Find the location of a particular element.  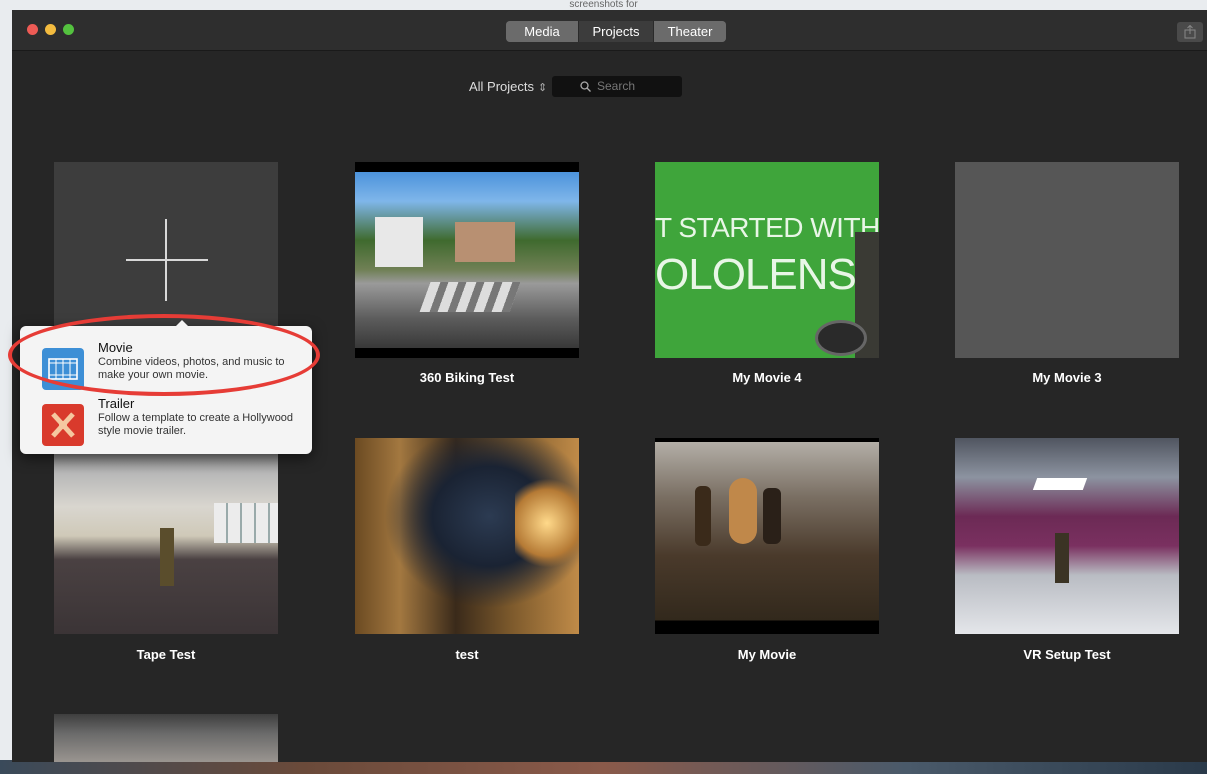

project-title: My Movie 3 is located at coordinates (1067, 377).